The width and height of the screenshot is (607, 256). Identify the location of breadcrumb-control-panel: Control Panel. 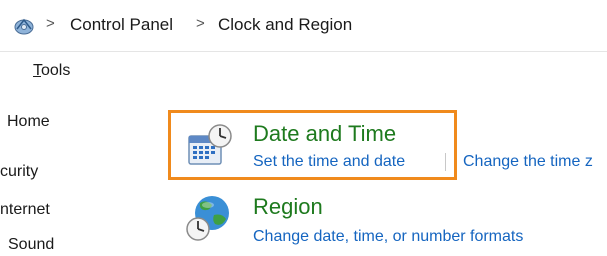
(121, 25).